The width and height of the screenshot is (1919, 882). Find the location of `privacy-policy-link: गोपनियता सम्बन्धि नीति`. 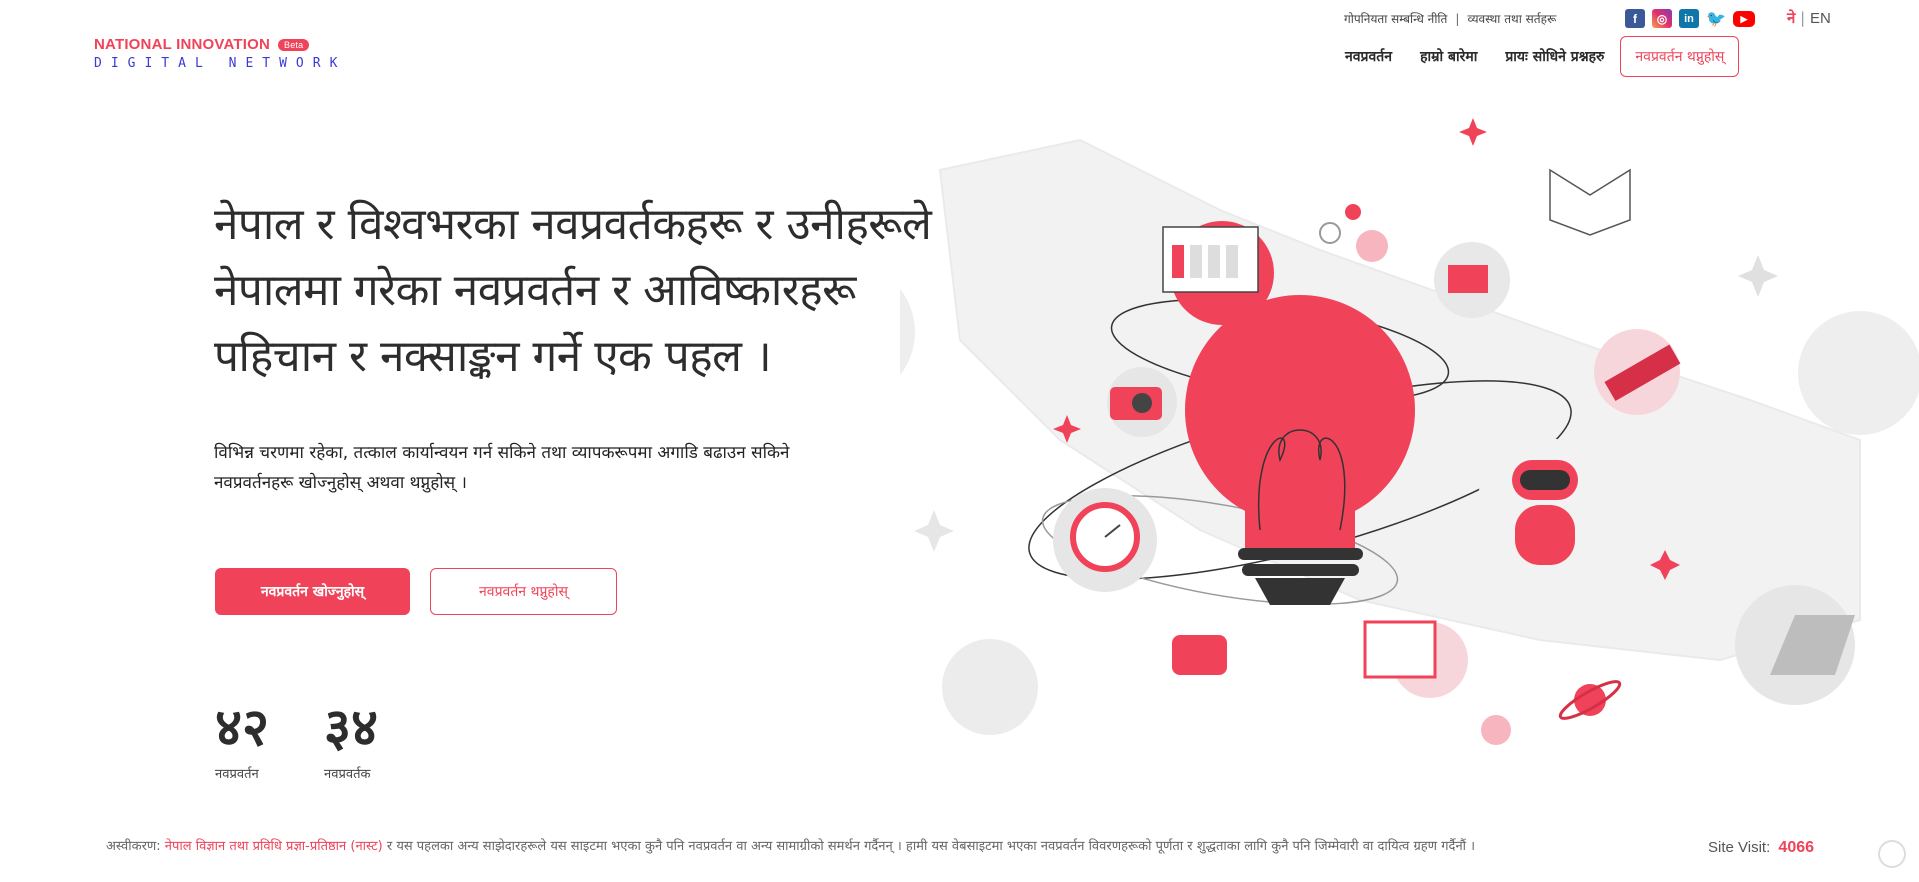

privacy-policy-link: गोपनियता सम्बन्धि नीति is located at coordinates (1395, 18).